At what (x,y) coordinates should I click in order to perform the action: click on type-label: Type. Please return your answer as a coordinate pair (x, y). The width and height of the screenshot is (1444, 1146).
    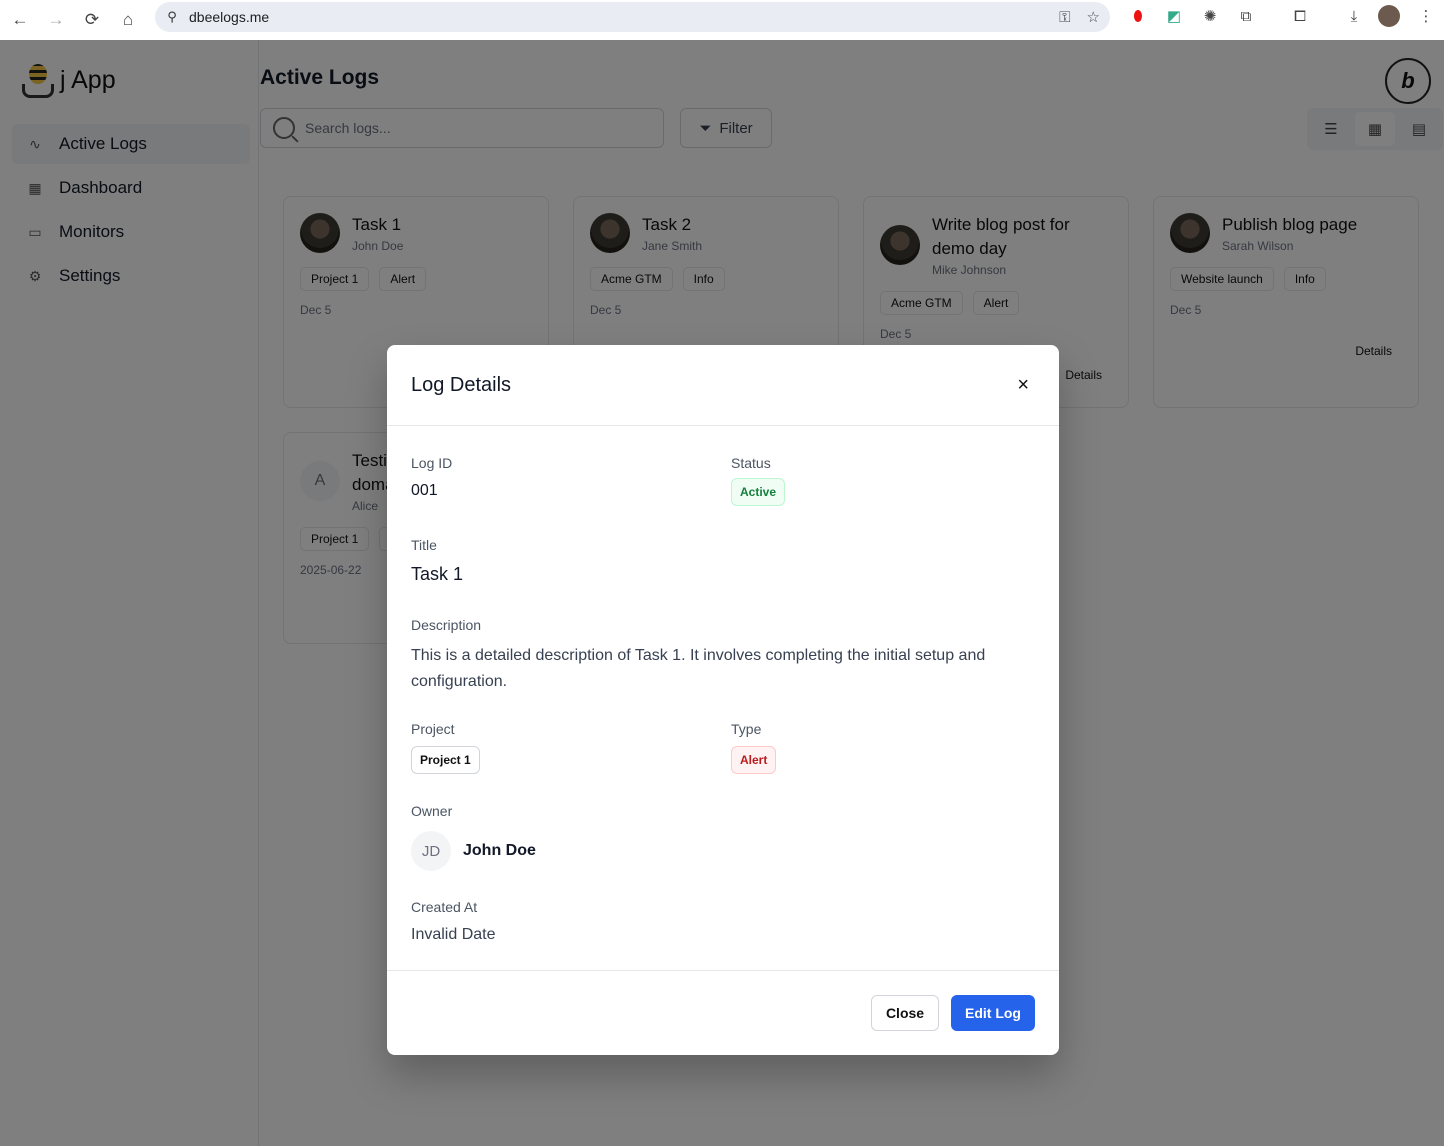
    Looking at the image, I should click on (746, 729).